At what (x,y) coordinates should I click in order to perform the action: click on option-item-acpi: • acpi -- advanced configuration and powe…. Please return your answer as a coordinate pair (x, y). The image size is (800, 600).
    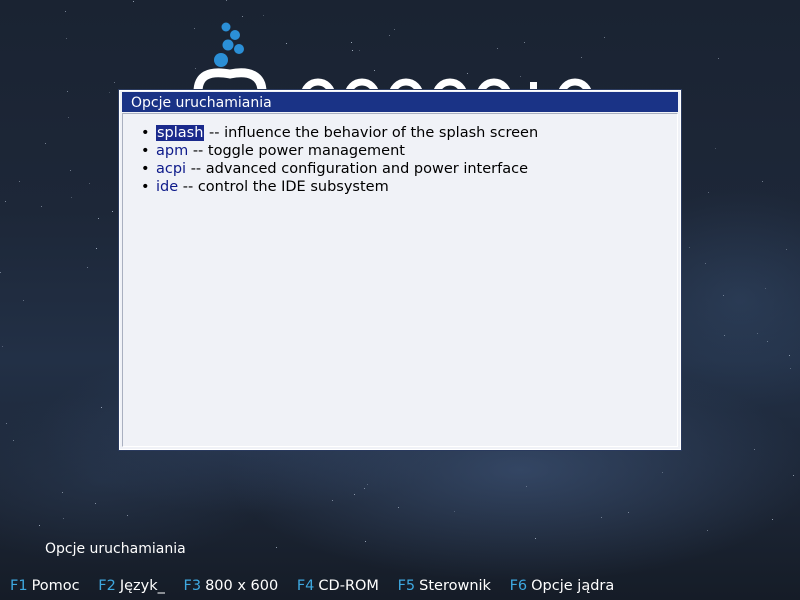
    Looking at the image, I should click on (339, 169).